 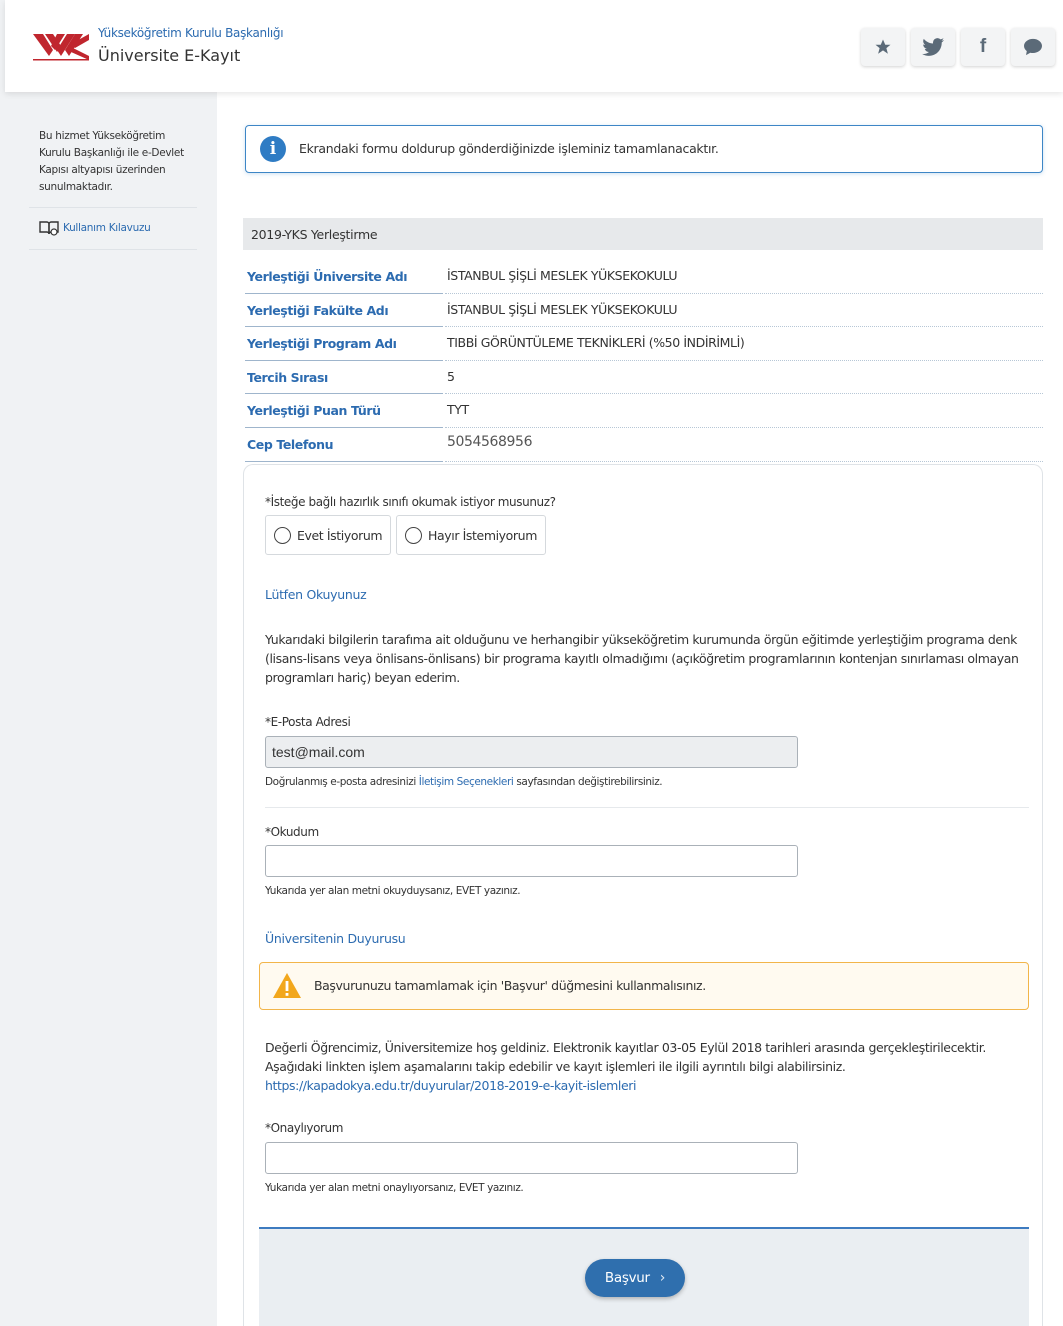 What do you see at coordinates (322, 344) in the screenshot?
I see `detail-label: Yerleştiği Program Adı` at bounding box center [322, 344].